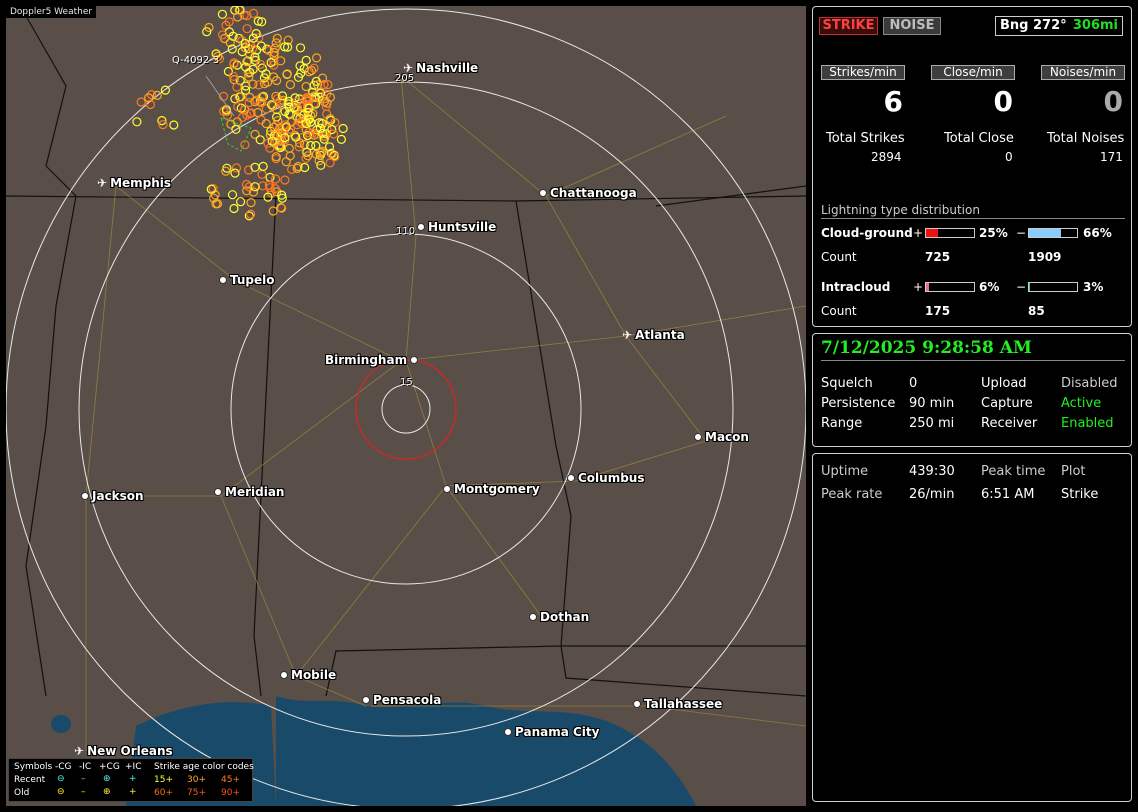  Describe the element at coordinates (406, 231) in the screenshot. I see `ring-label-middle: 110` at that location.